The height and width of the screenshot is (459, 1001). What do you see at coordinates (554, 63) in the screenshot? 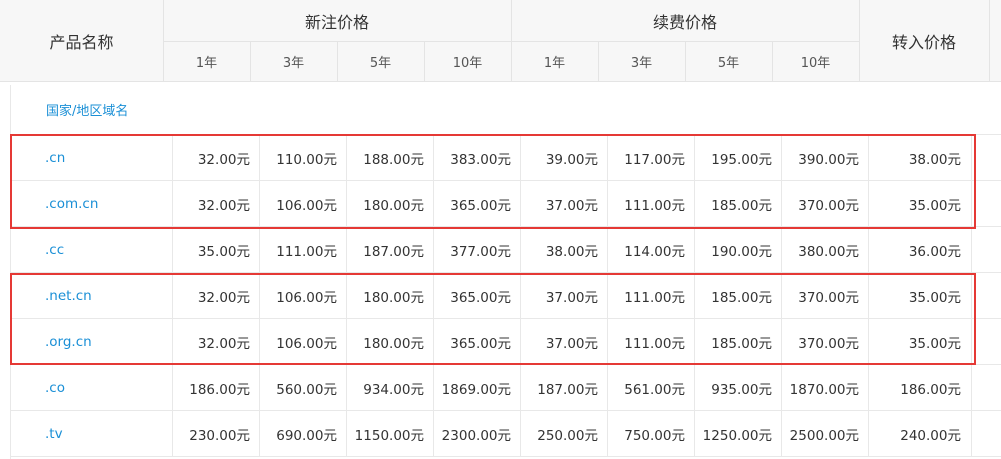
I see `header-renew-1y: 1年` at bounding box center [554, 63].